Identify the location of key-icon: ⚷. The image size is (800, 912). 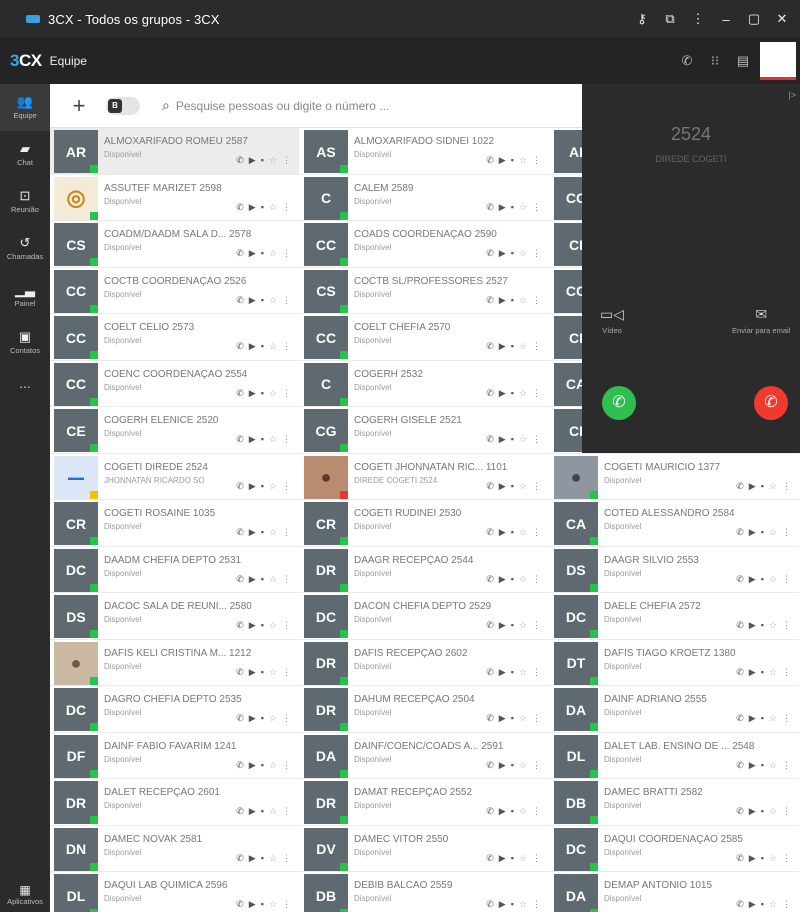
(642, 19).